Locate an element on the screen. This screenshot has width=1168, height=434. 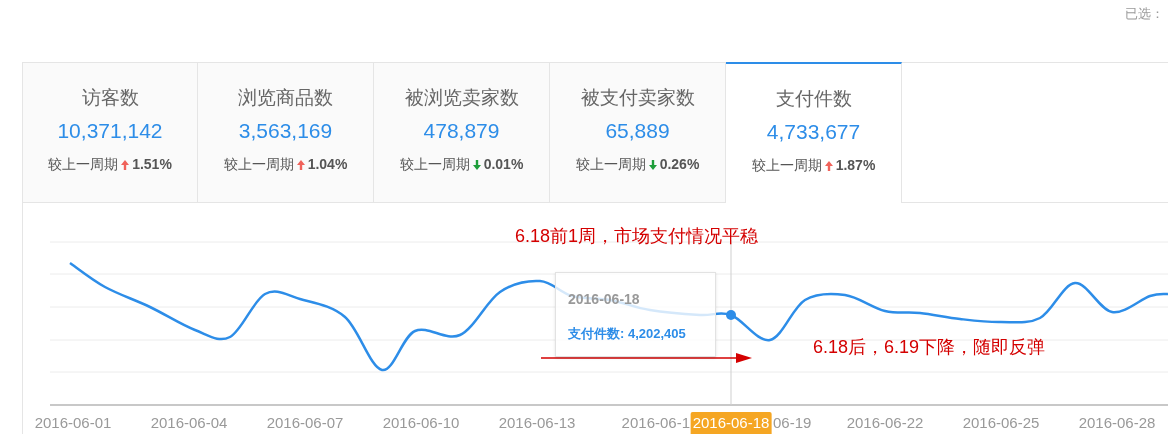
metric-value: 65,889 is located at coordinates (637, 131).